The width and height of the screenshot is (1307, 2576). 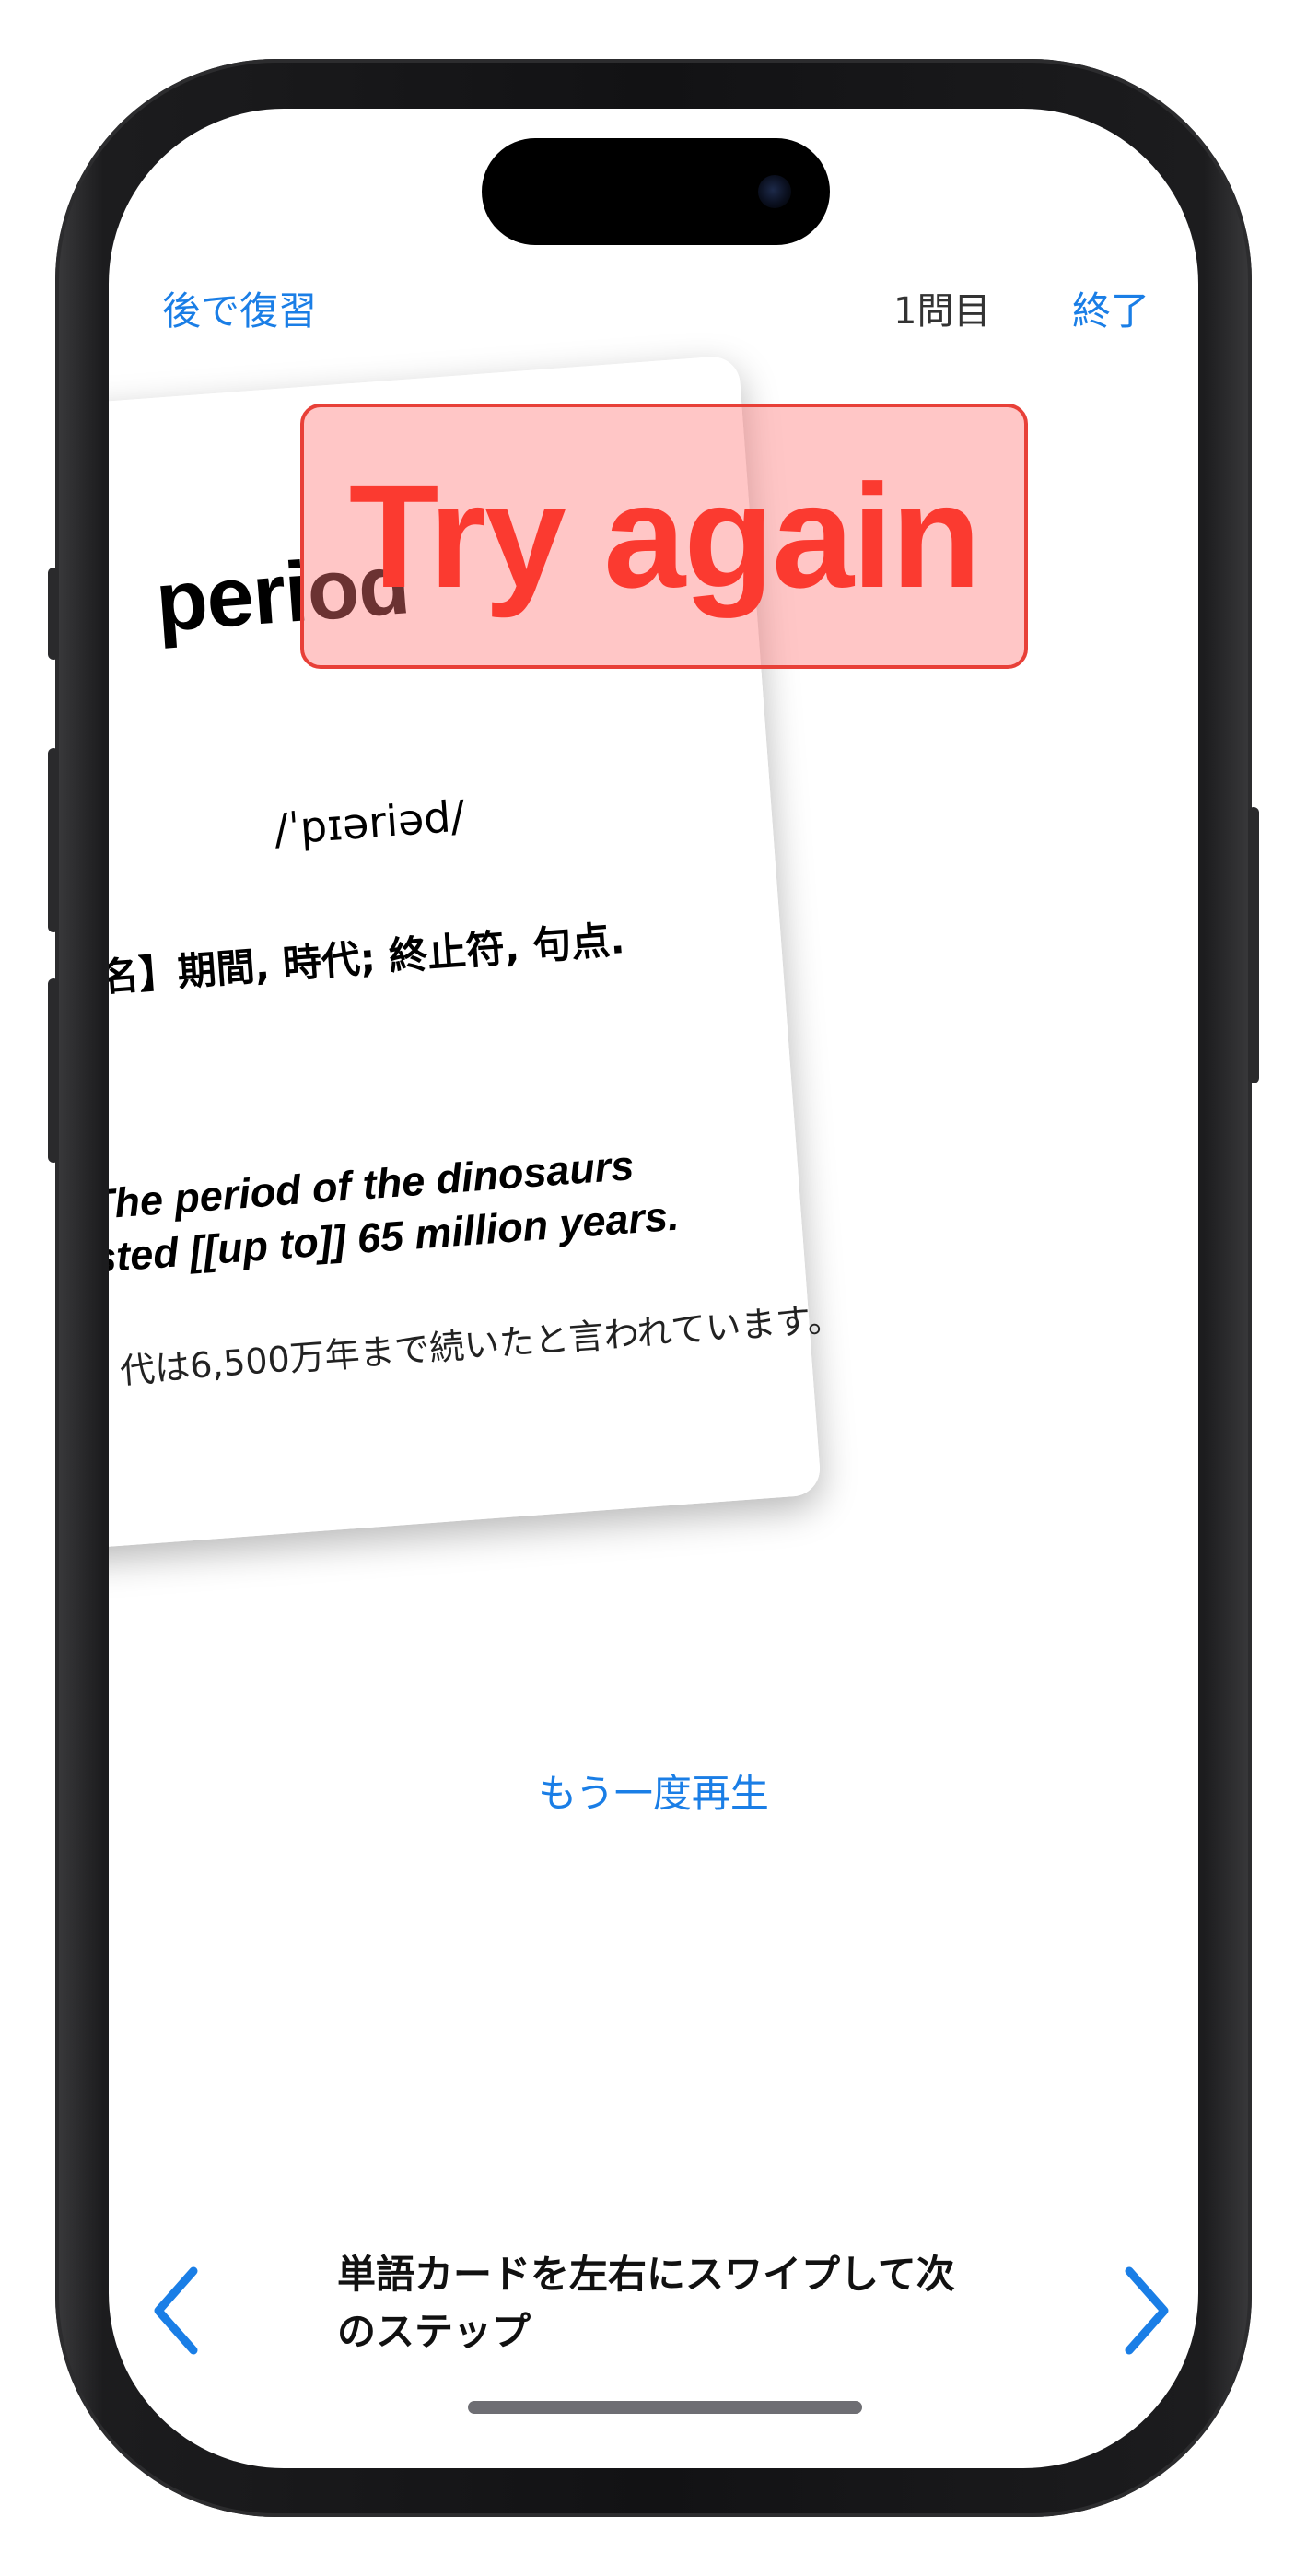 I want to click on try-again-label: Try again, so click(x=664, y=535).